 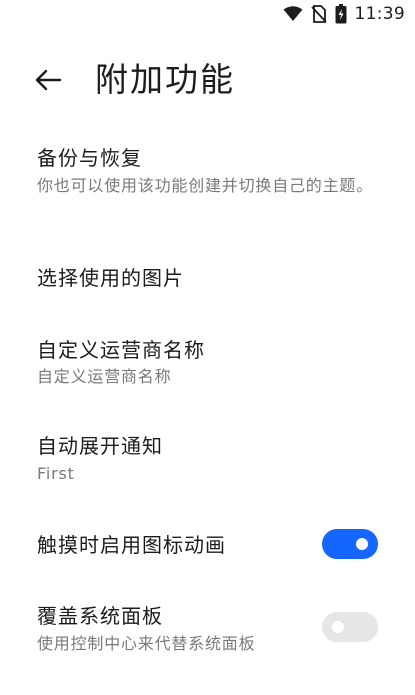 I want to click on item-title-icon-animation: 触摸时启用图标动画, so click(x=131, y=545).